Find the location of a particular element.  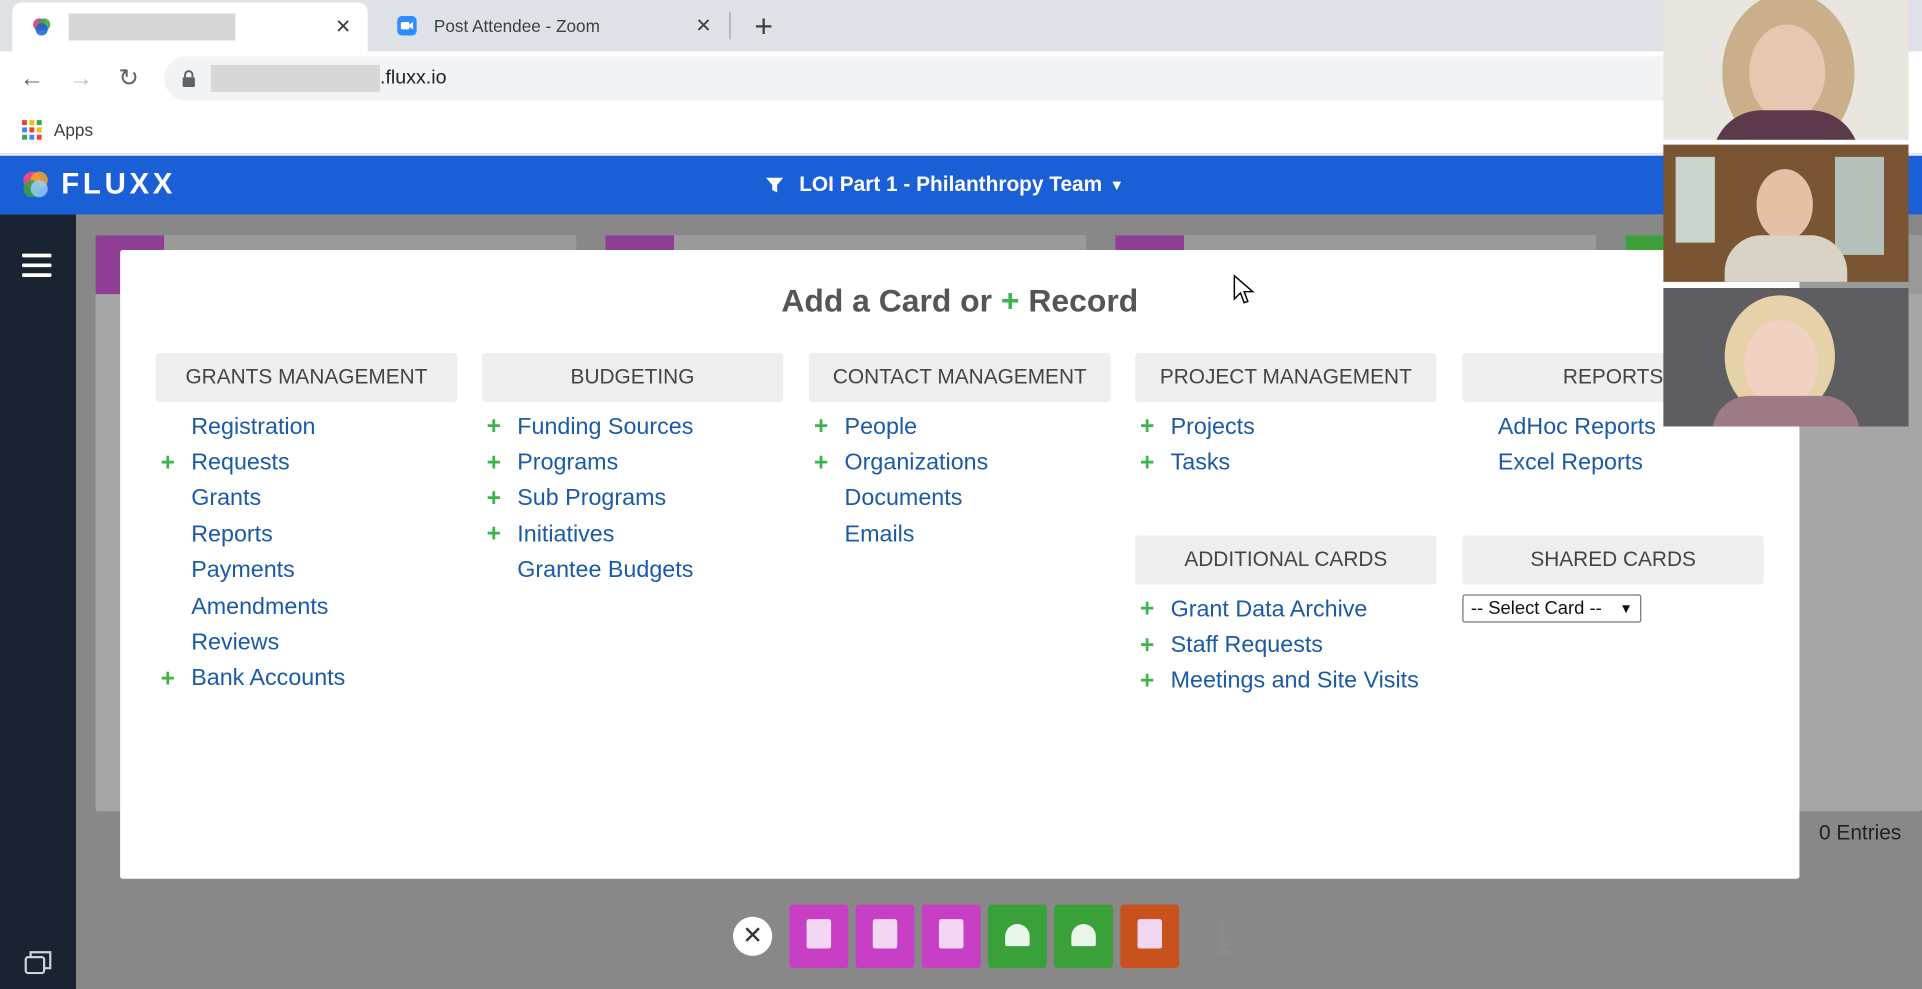

select-card-dropdown: -- Select Card -- ▼ is located at coordinates (1552, 608).